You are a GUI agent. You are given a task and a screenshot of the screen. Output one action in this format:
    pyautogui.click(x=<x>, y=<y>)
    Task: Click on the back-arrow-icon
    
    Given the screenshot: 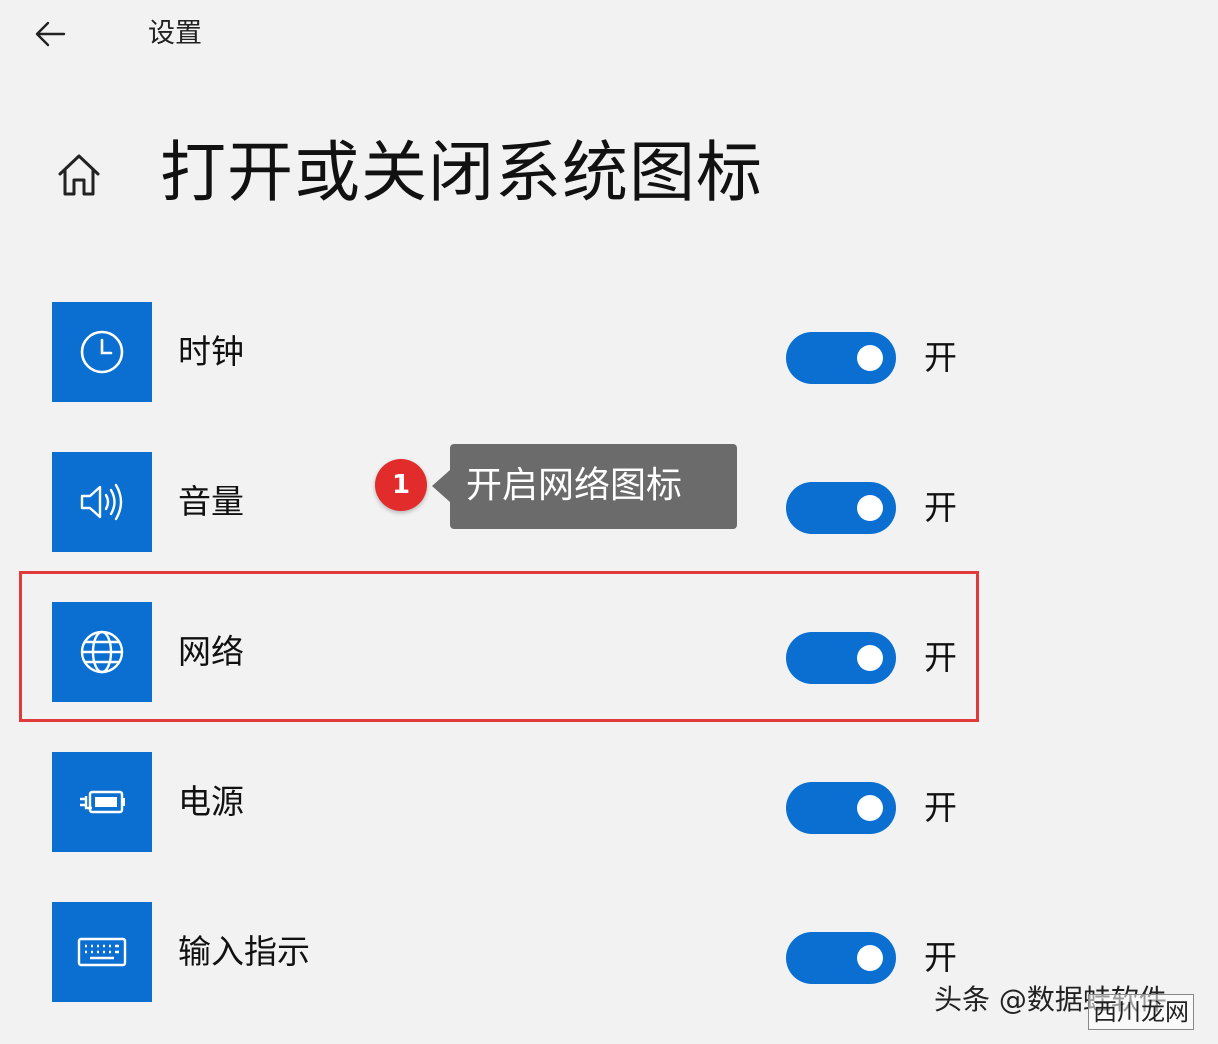 What is the action you would take?
    pyautogui.click(x=50, y=34)
    